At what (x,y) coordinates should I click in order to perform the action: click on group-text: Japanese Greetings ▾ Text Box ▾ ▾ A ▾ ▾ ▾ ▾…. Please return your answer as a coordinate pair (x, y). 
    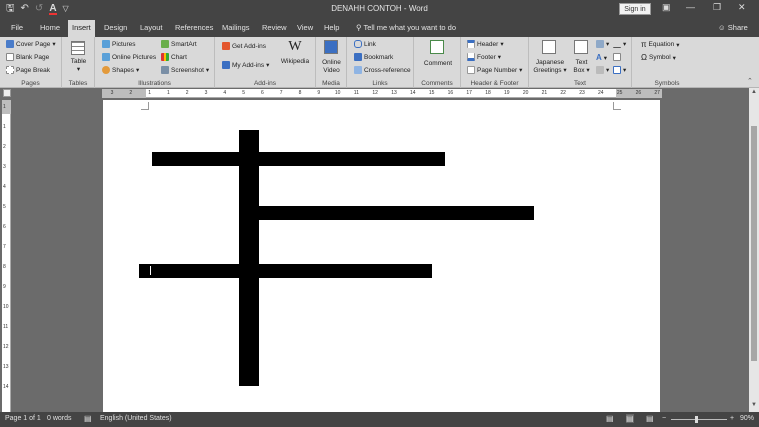
    Looking at the image, I should click on (580, 62).